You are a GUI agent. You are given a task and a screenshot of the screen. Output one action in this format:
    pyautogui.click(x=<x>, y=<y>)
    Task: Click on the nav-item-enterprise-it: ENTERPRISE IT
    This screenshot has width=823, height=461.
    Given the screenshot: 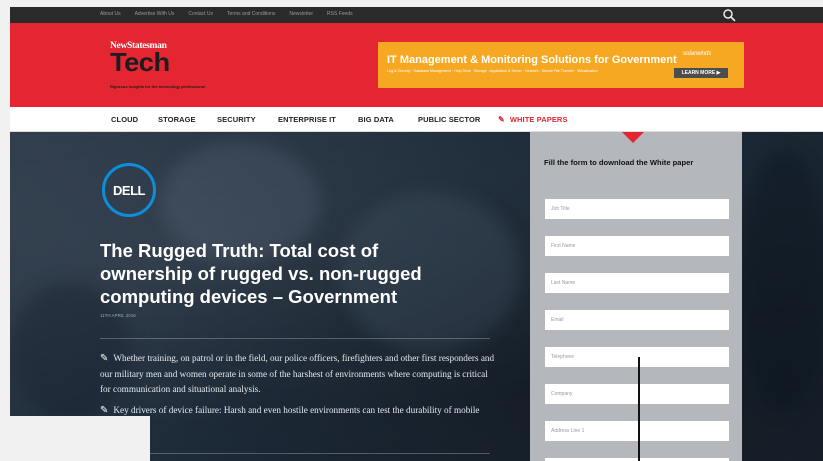 What is the action you would take?
    pyautogui.click(x=307, y=119)
    